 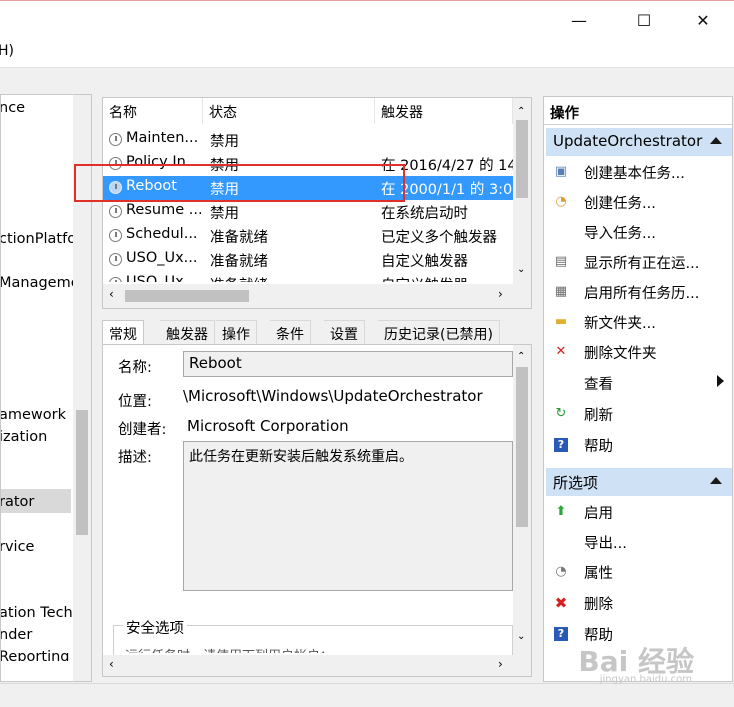 What do you see at coordinates (153, 111) in the screenshot?
I see `column-header-name: 名称` at bounding box center [153, 111].